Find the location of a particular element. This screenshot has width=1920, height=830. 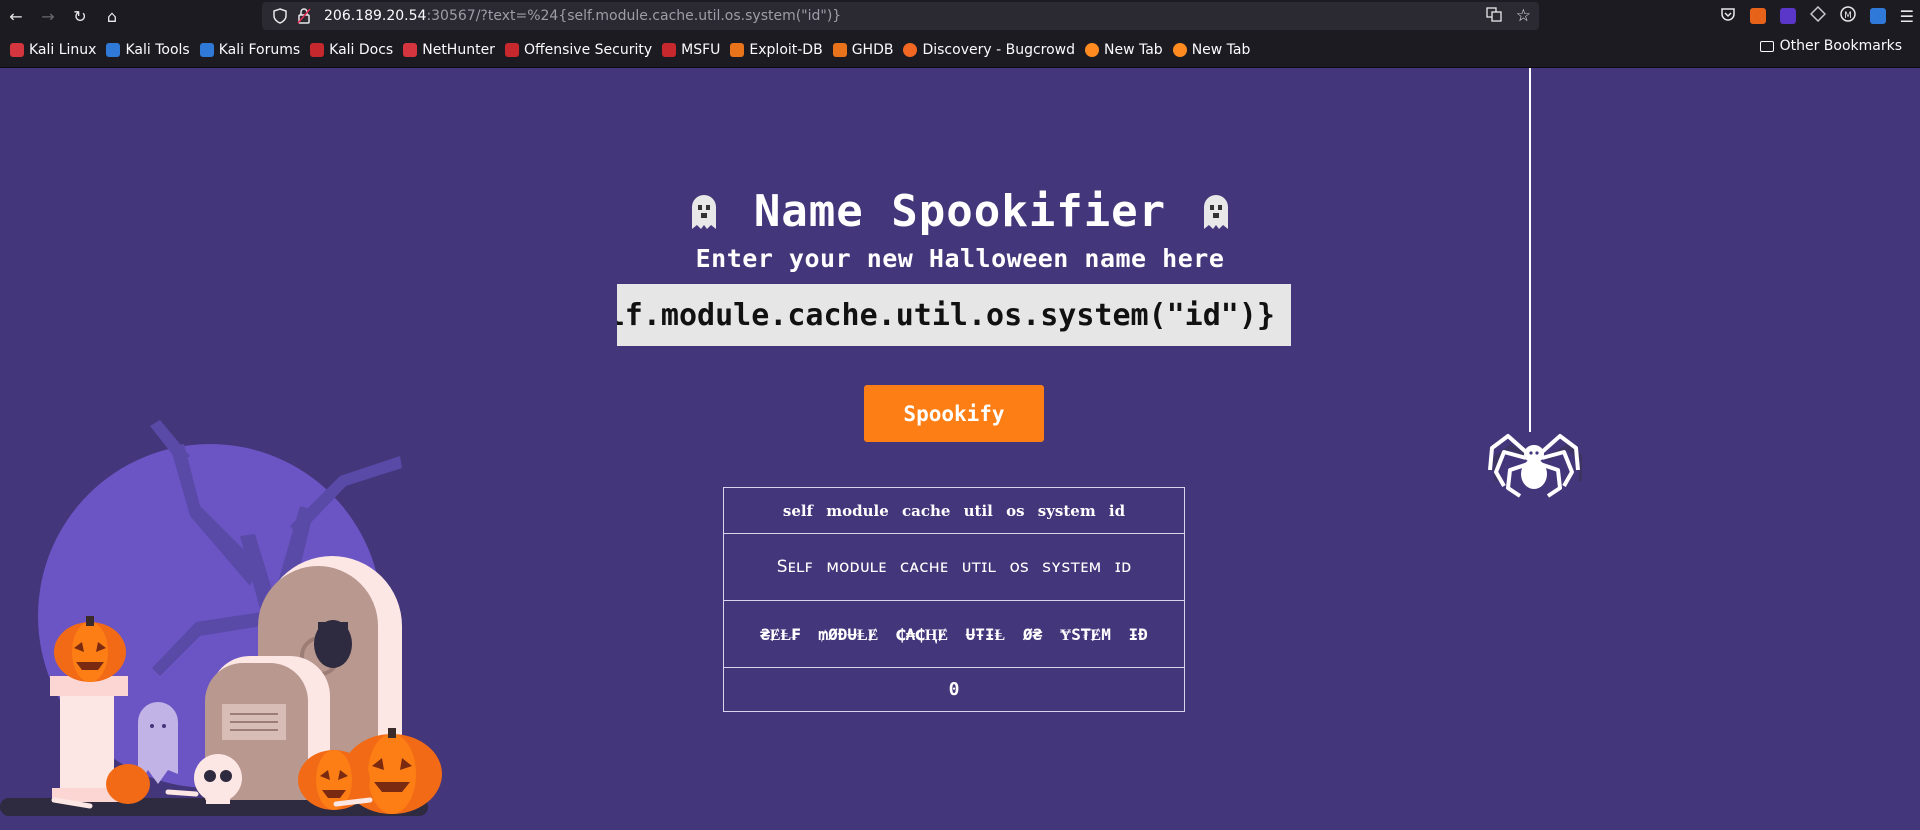

title-row: Name Spookifier is located at coordinates (960, 211).